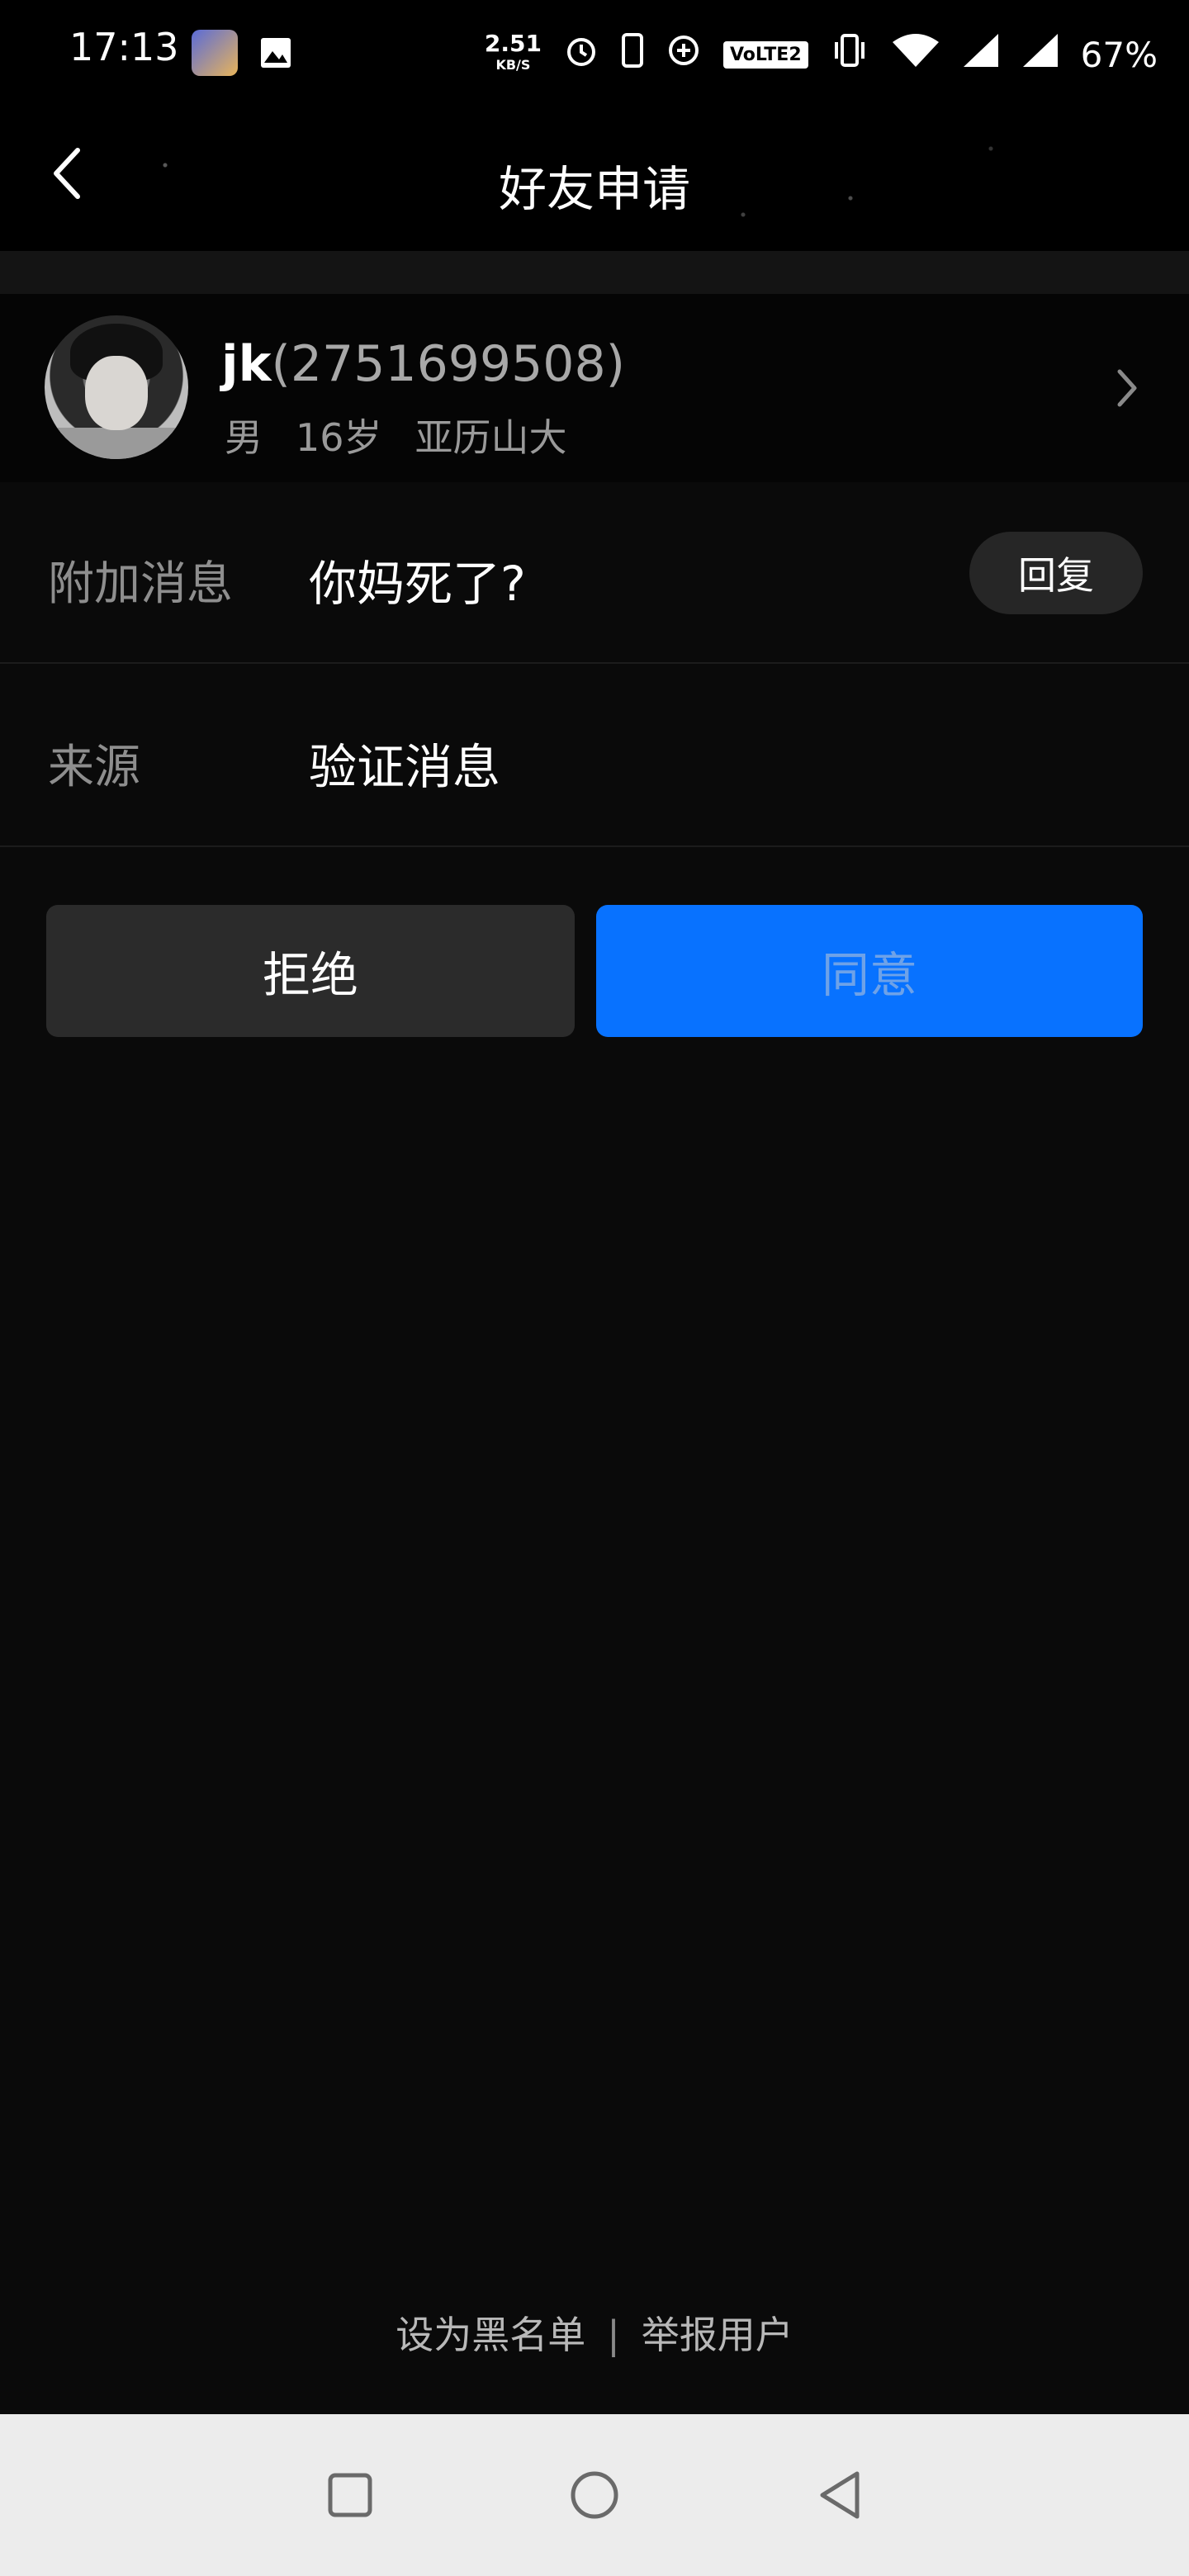 This screenshot has height=2576, width=1189. I want to click on home-button, so click(594, 2495).